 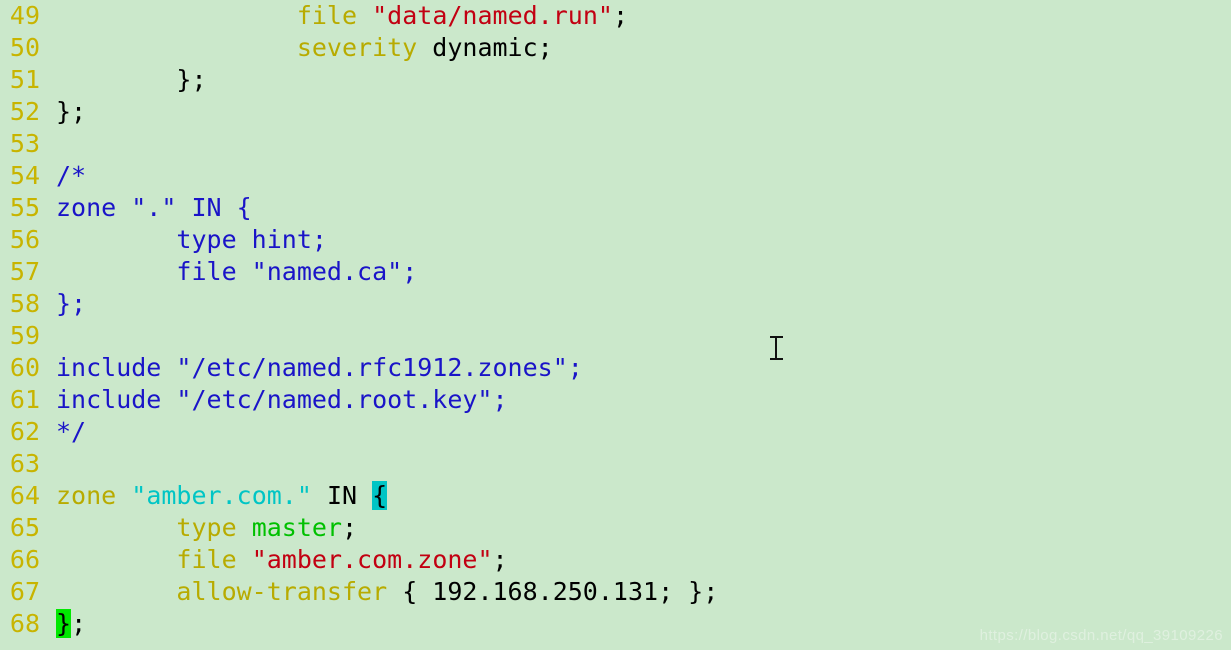 What do you see at coordinates (191, 239) in the screenshot?
I see `code-token: type hint;` at bounding box center [191, 239].